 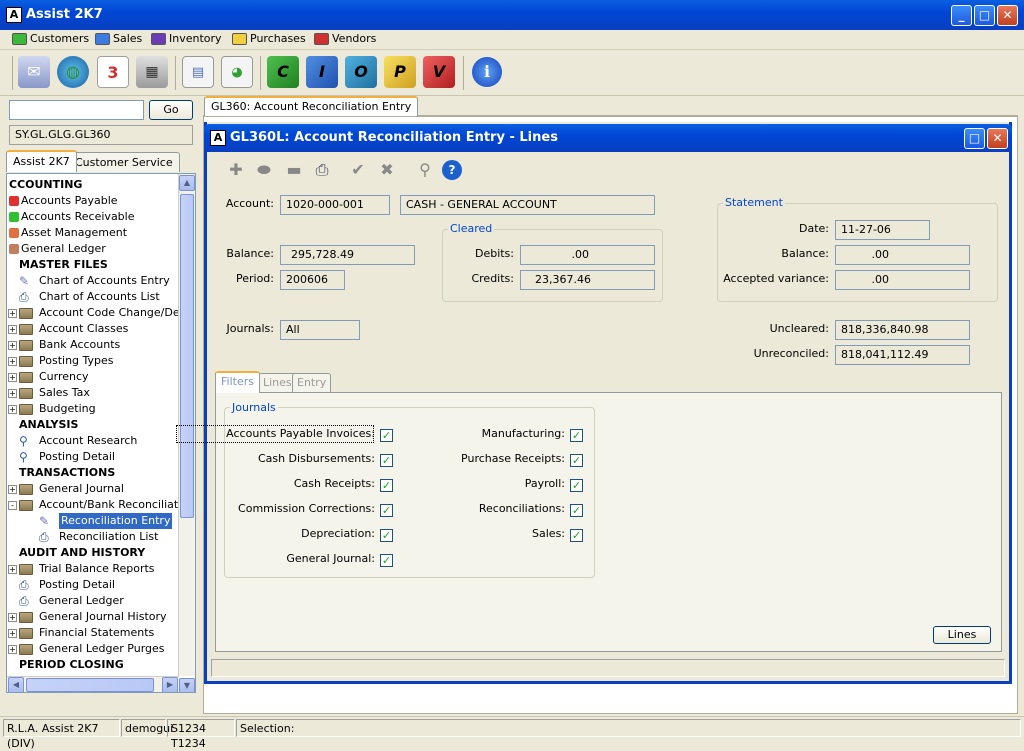 I want to click on info-icon: i, so click(x=487, y=72).